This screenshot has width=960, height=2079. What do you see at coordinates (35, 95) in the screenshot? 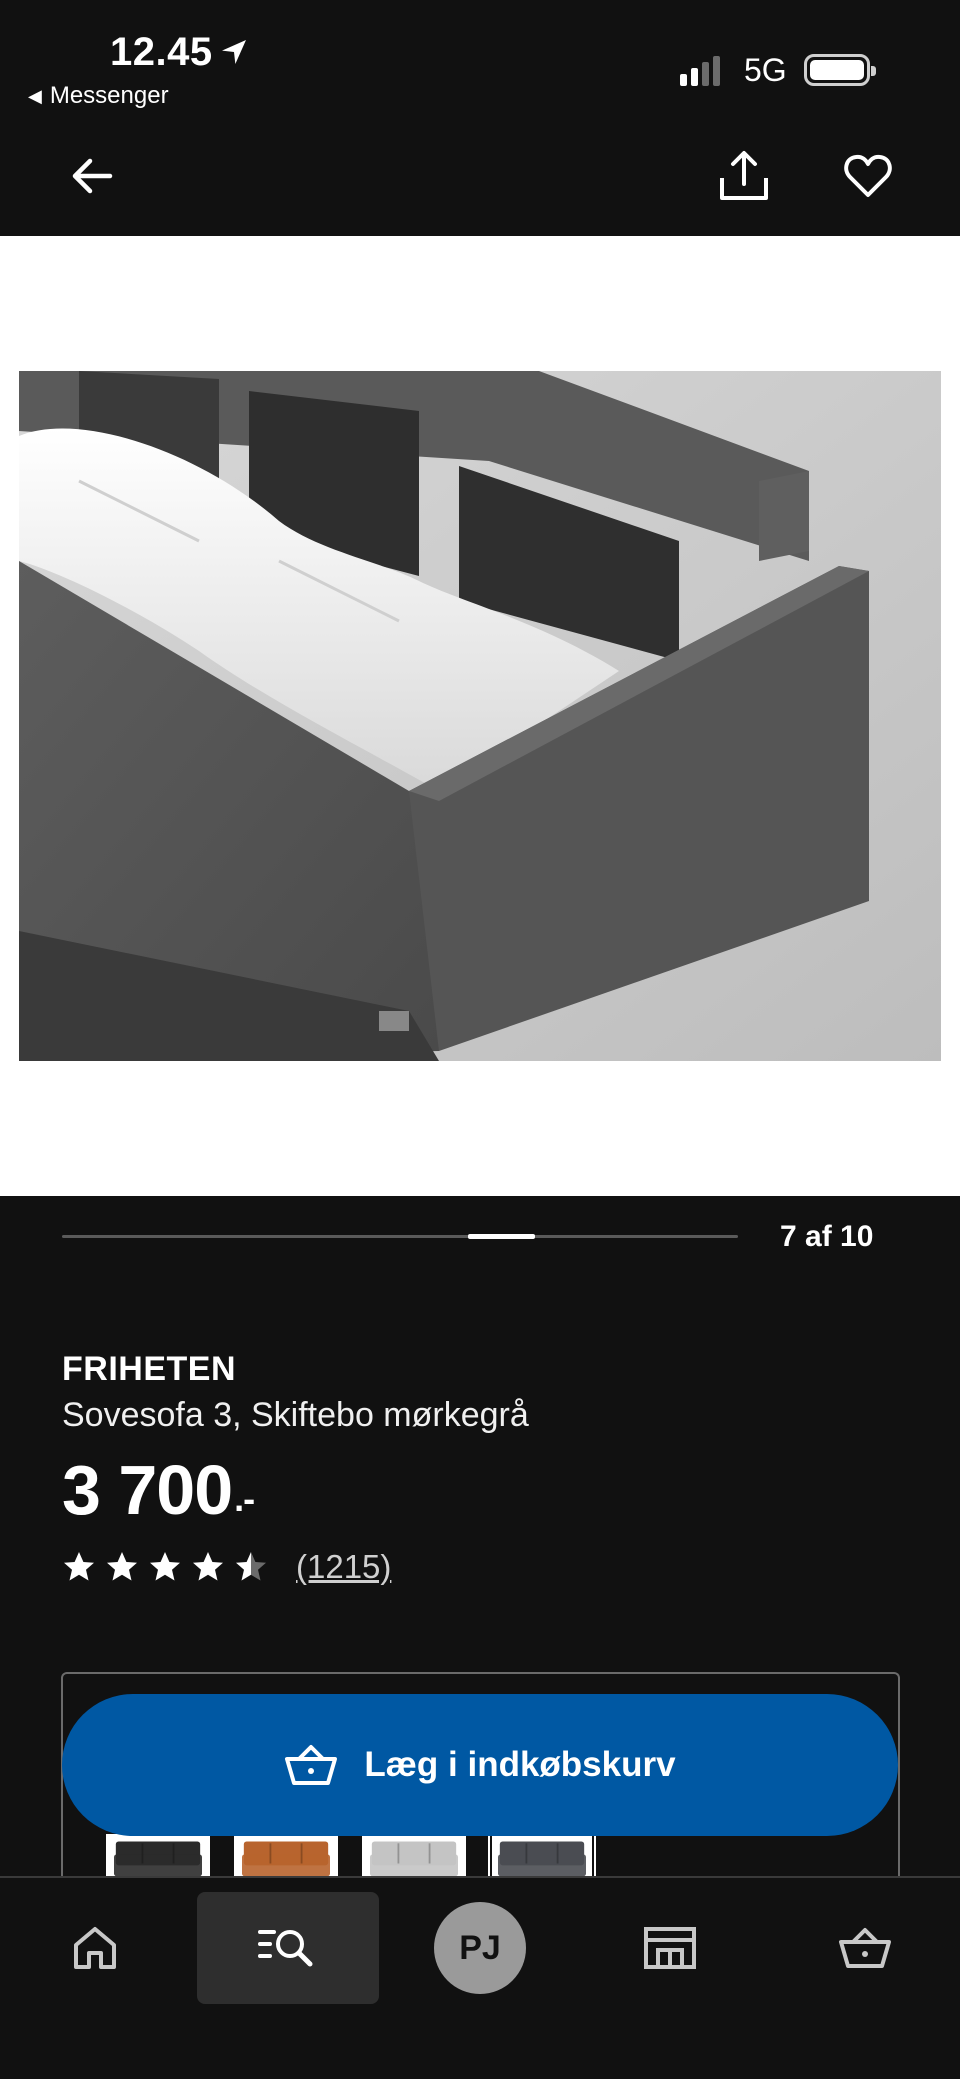
I see `back-triangle-icon: ◀` at bounding box center [35, 95].